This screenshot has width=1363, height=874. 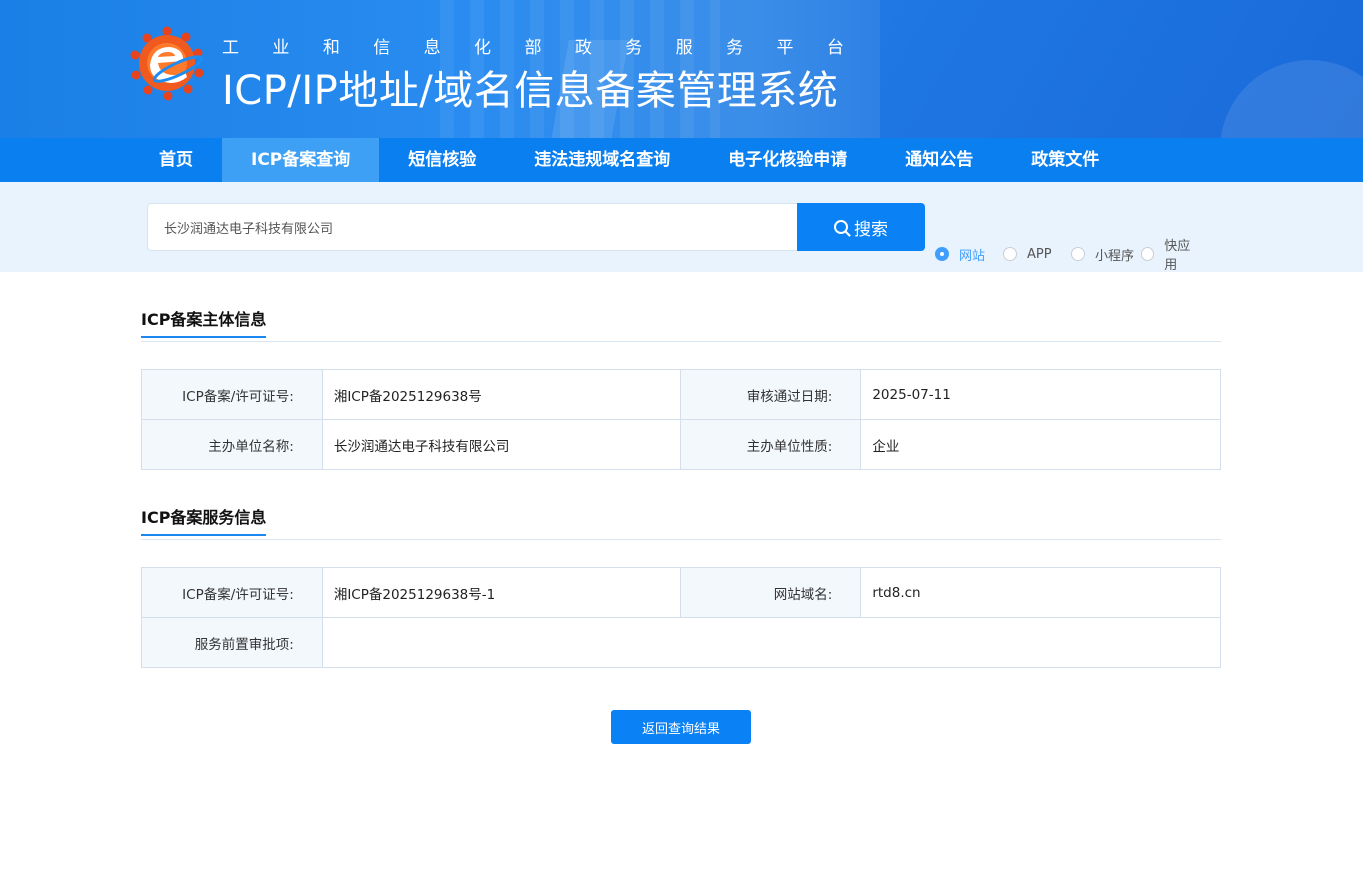 I want to click on section-header: ICP备案服务信息, so click(x=681, y=522).